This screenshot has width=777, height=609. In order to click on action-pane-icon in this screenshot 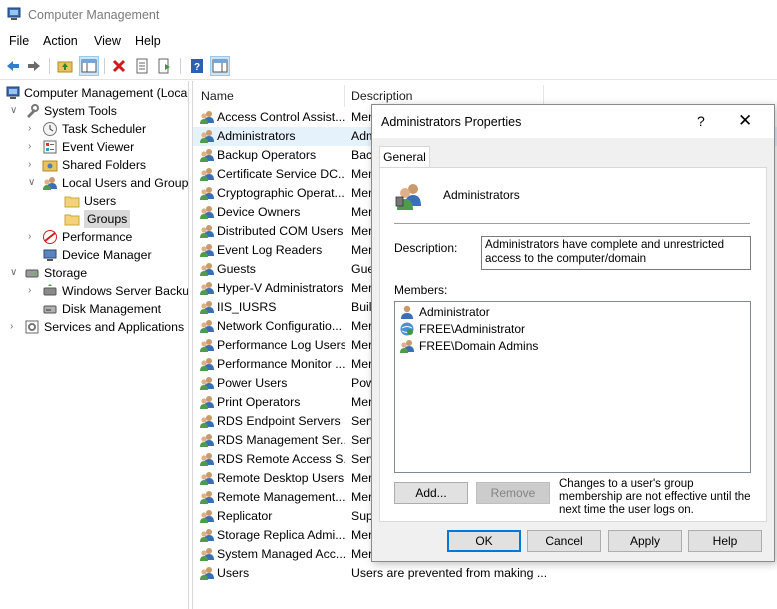, I will do `click(220, 66)`.